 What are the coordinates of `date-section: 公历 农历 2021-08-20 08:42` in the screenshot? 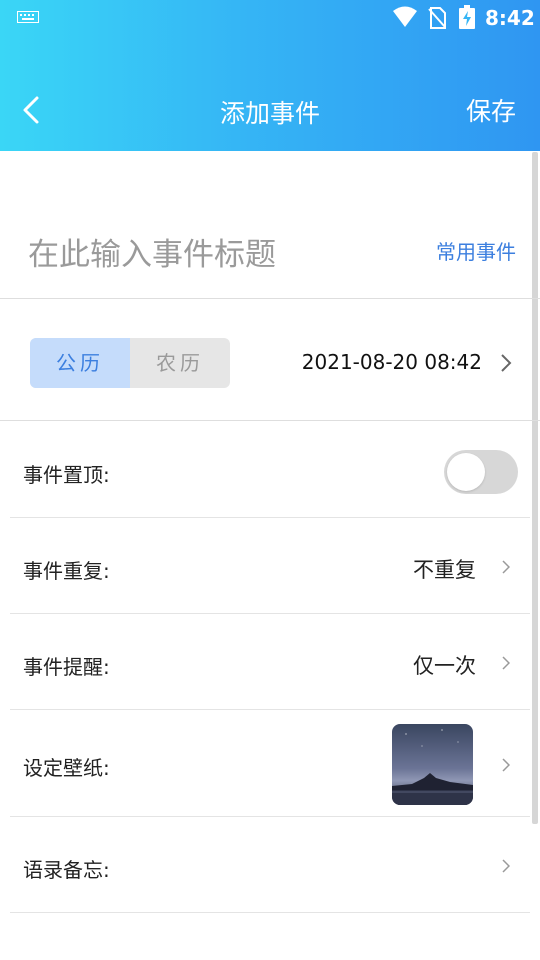 It's located at (270, 360).